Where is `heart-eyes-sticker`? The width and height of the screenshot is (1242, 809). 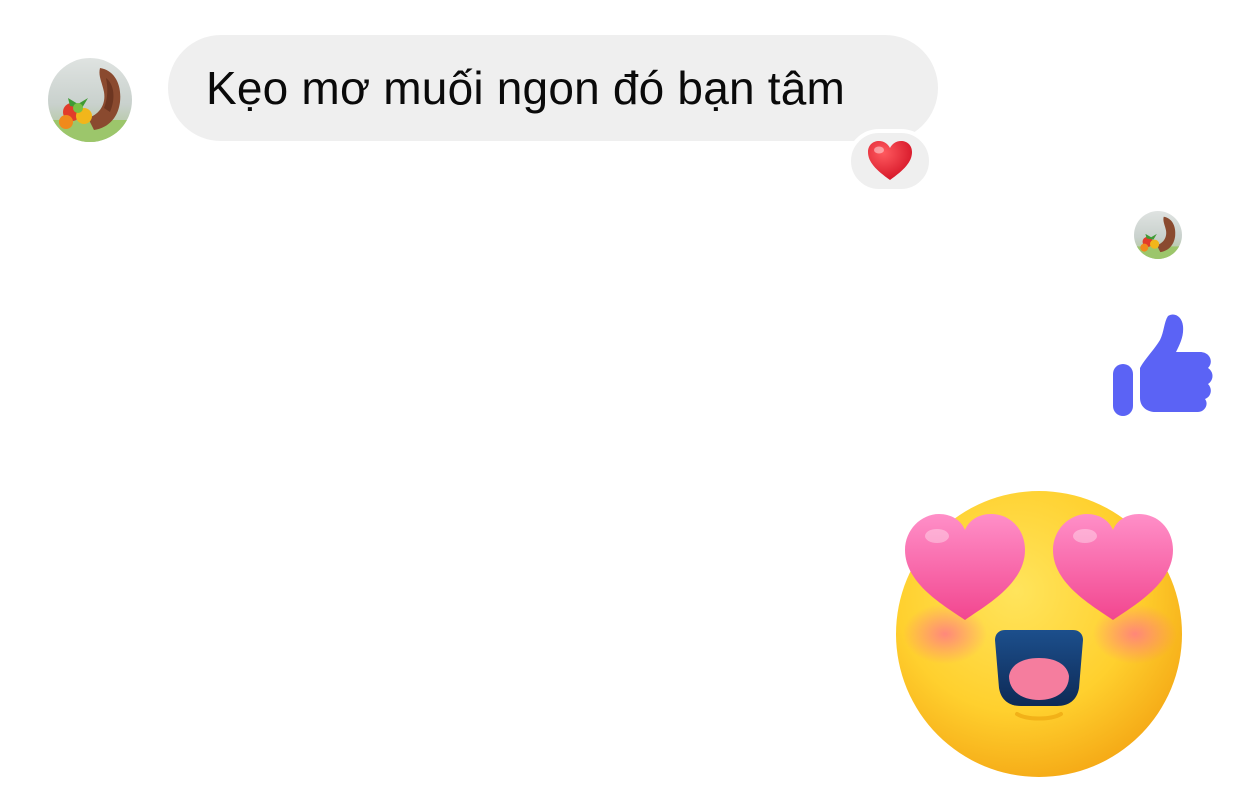
heart-eyes-sticker is located at coordinates (1041, 636).